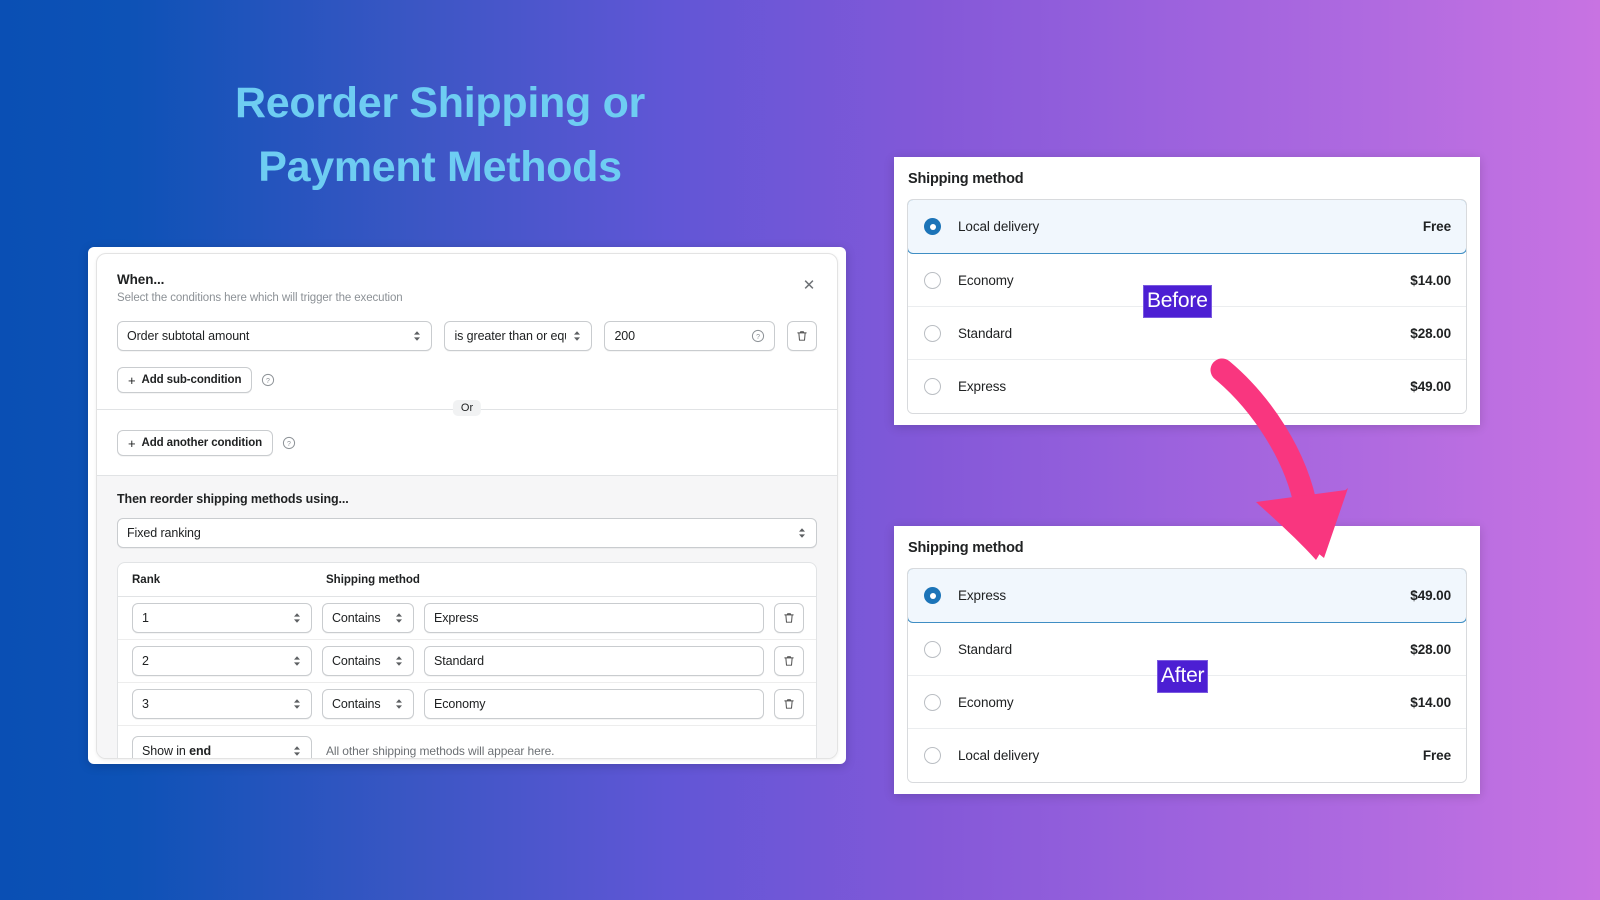  I want to click on shipping-method-input: Standard, so click(594, 661).